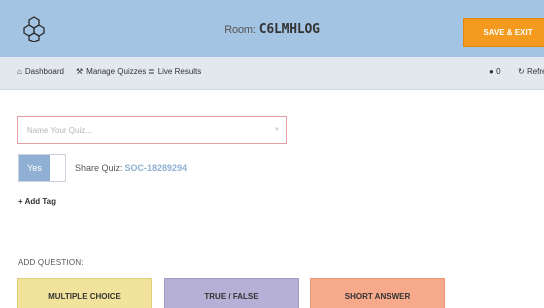 The image size is (544, 308). I want to click on wrench-icon: ⚒, so click(80, 71).